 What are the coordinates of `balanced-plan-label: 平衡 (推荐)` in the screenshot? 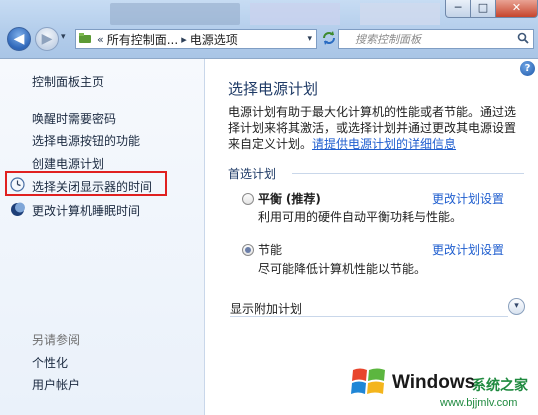 It's located at (289, 198).